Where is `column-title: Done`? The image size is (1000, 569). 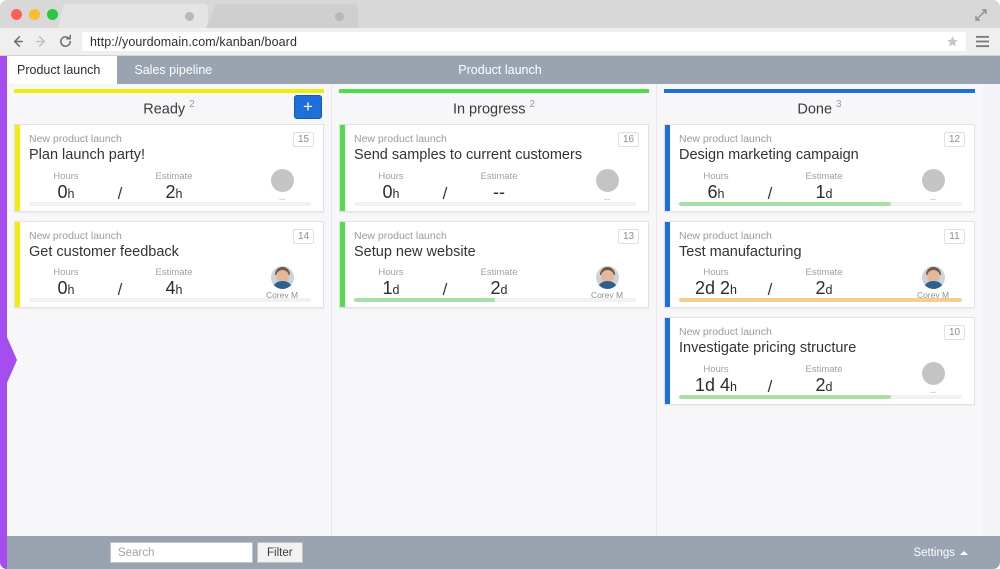
column-title: Done is located at coordinates (815, 109).